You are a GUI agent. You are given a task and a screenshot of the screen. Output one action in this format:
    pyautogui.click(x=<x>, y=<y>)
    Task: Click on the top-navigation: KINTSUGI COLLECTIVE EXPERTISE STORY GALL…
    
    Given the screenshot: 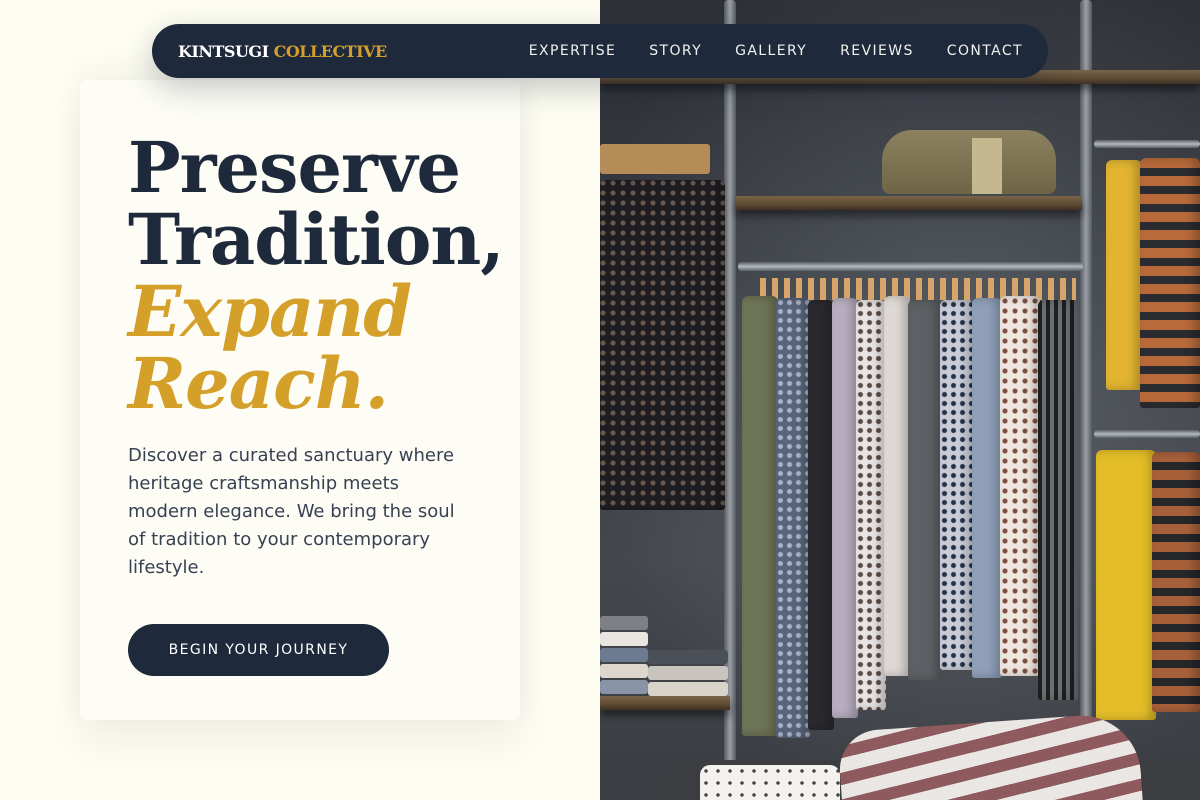 What is the action you would take?
    pyautogui.click(x=600, y=51)
    